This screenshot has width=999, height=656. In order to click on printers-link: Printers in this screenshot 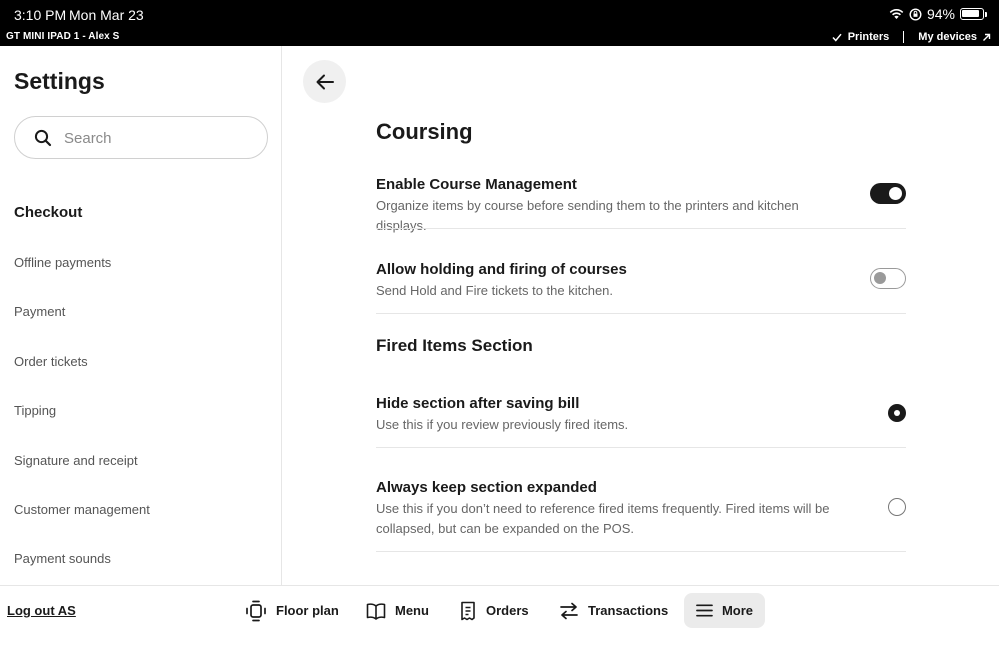, I will do `click(869, 37)`.